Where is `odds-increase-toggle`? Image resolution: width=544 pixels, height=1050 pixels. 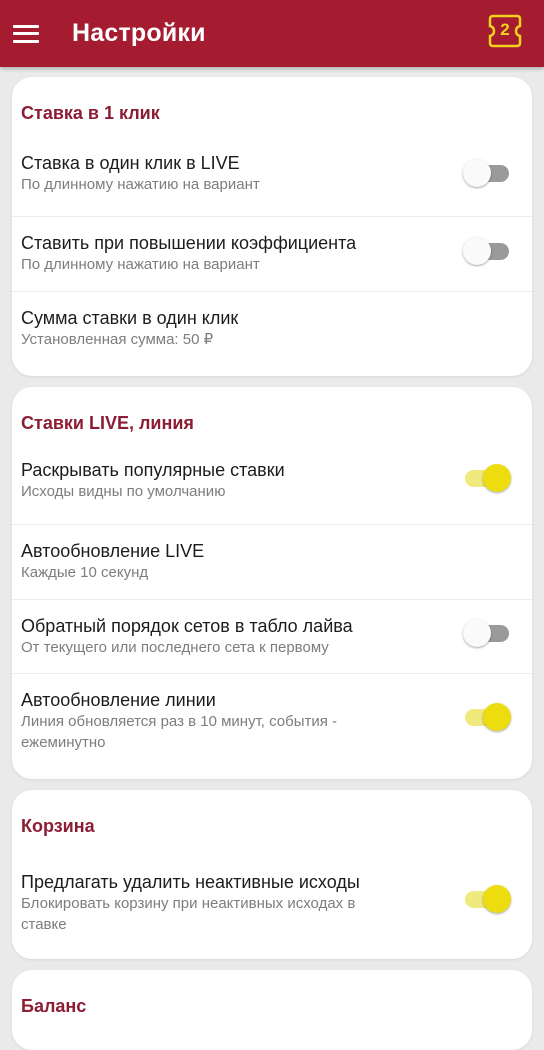
odds-increase-toggle is located at coordinates (487, 251).